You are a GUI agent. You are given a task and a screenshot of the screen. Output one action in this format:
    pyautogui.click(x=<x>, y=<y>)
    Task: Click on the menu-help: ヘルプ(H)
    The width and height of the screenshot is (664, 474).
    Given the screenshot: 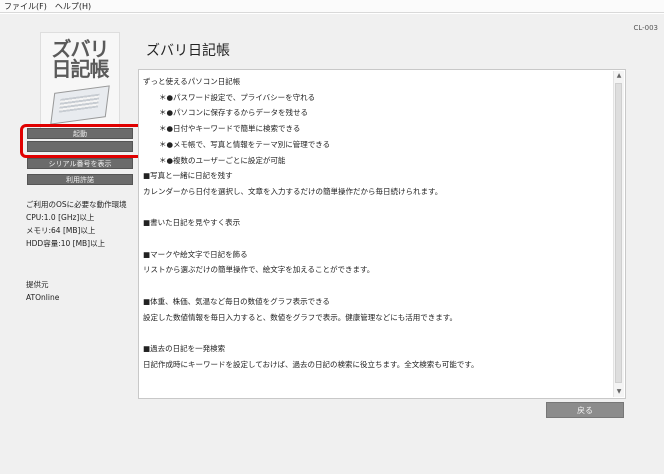 What is the action you would take?
    pyautogui.click(x=73, y=6)
    